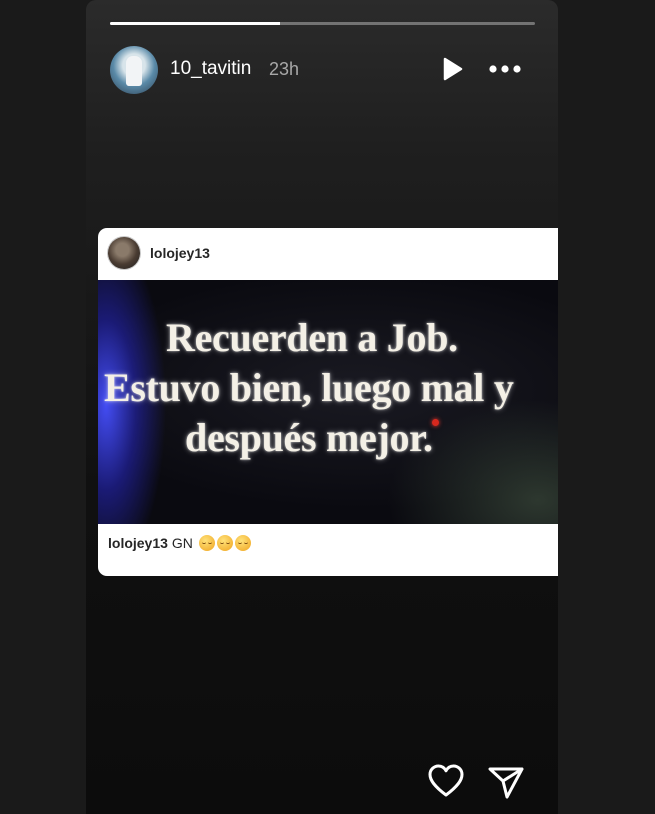 This screenshot has height=814, width=655. I want to click on author-username: 10_tavitin, so click(210, 69).